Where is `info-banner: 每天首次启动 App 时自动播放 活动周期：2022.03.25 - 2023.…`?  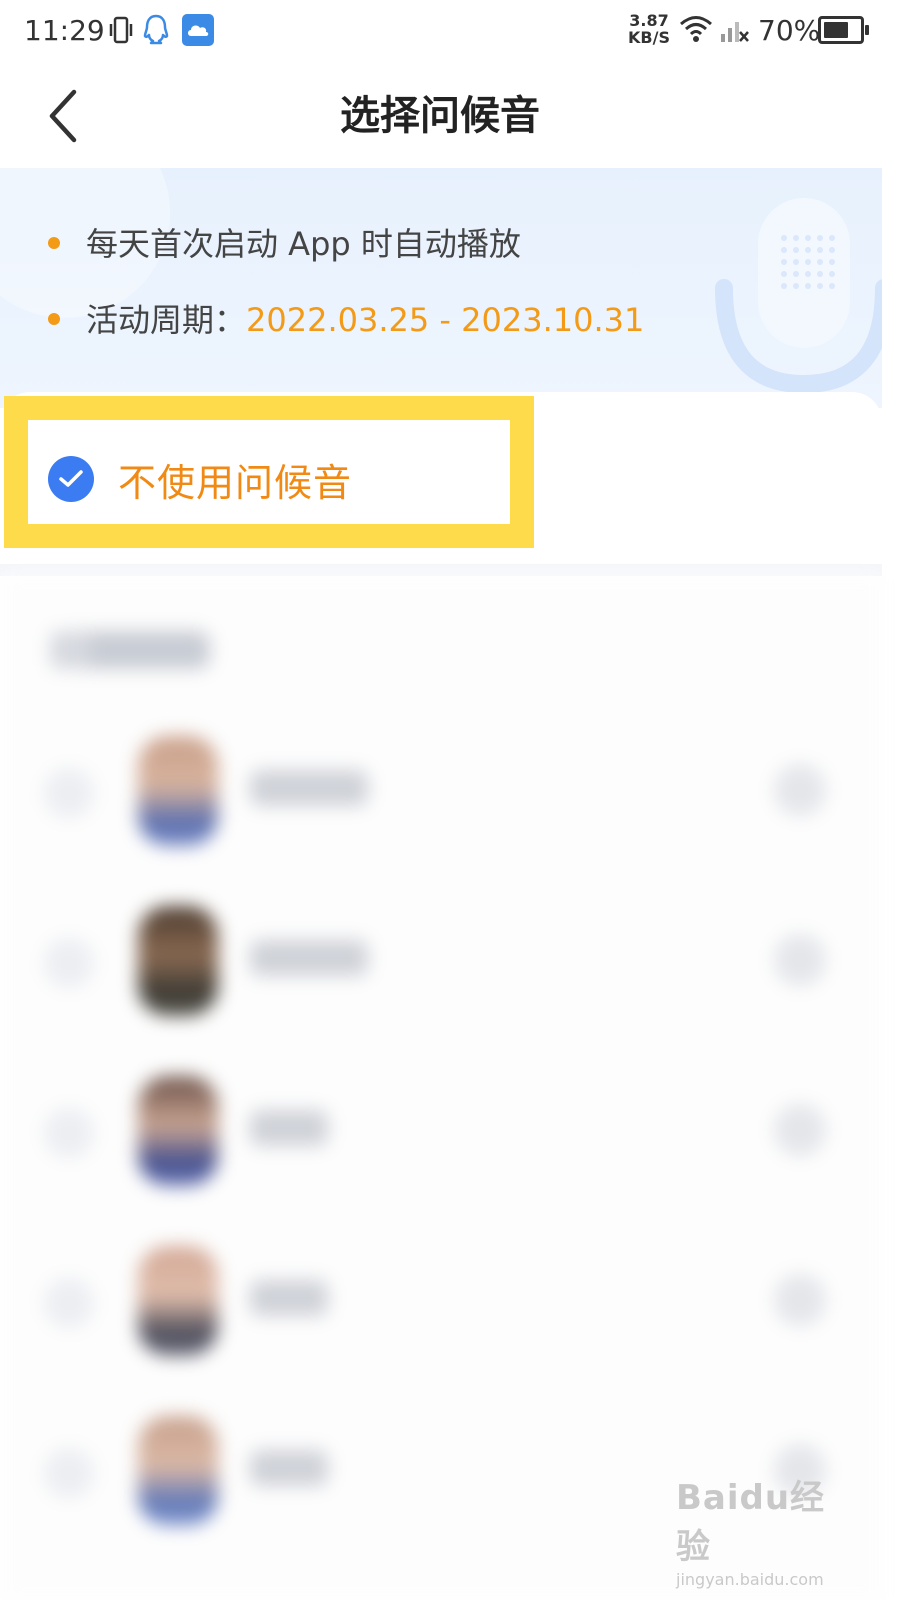 info-banner: 每天首次启动 App 时自动播放 活动周期：2022.03.25 - 2023.… is located at coordinates (441, 288).